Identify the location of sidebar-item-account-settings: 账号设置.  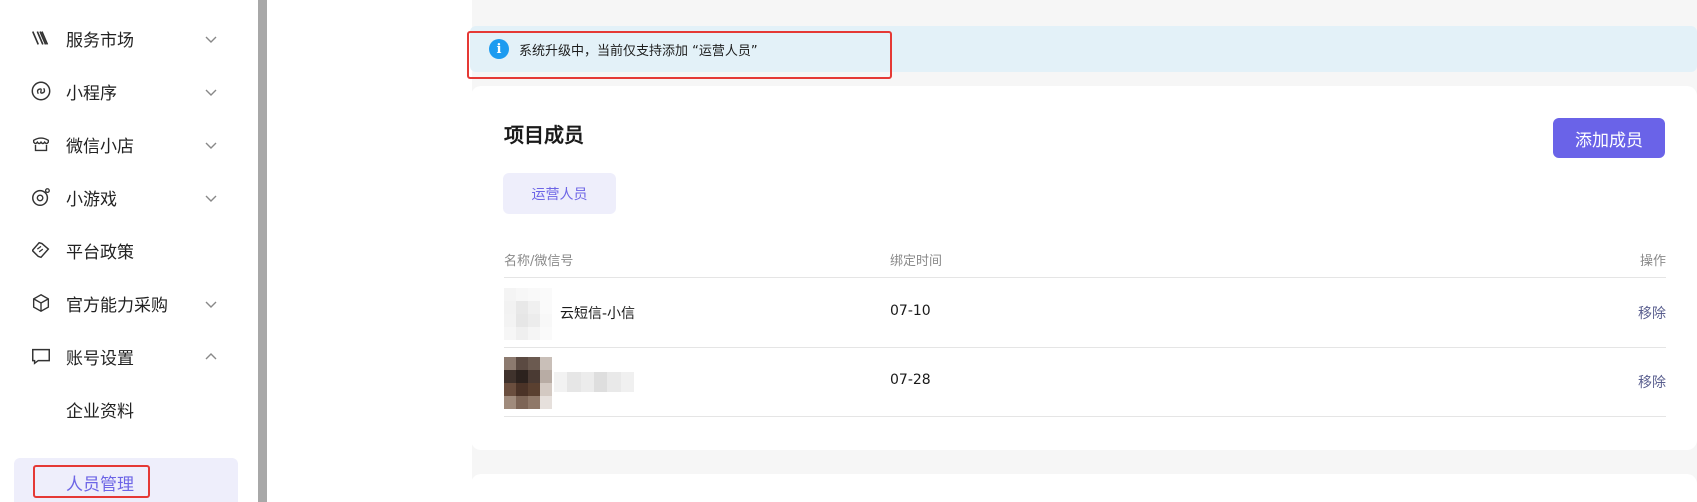
(129, 356).